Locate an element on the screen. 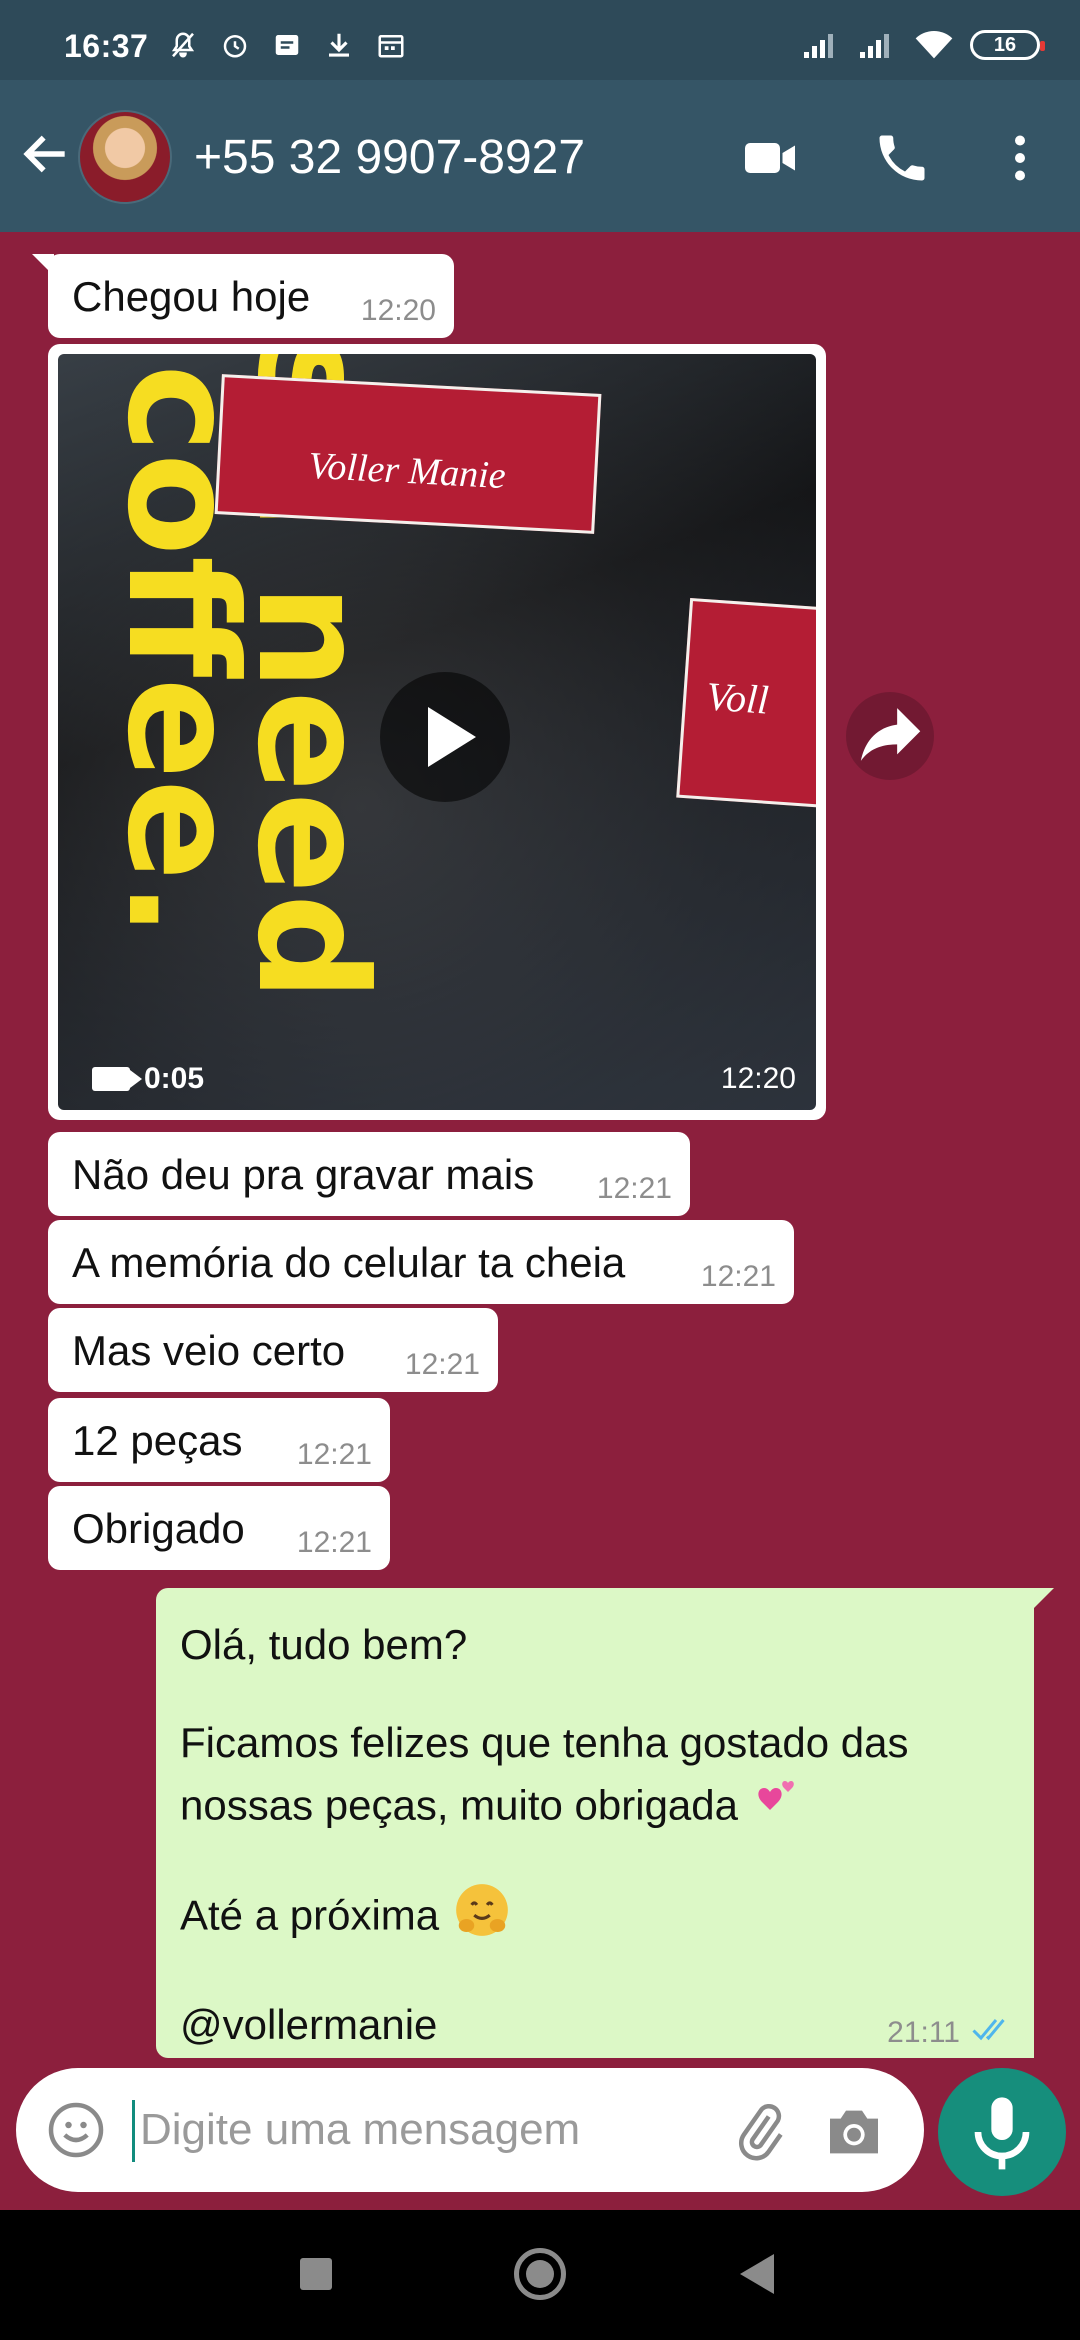  mute-icon is located at coordinates (183, 45).